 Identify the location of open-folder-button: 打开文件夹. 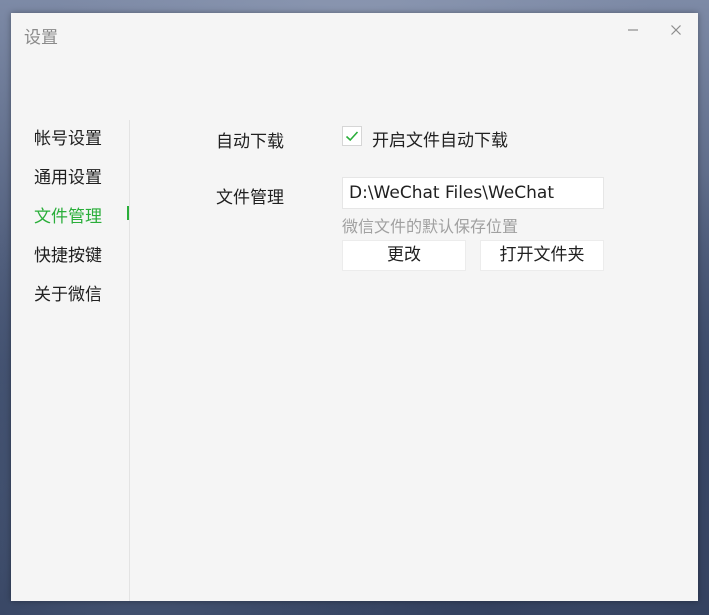
(542, 255).